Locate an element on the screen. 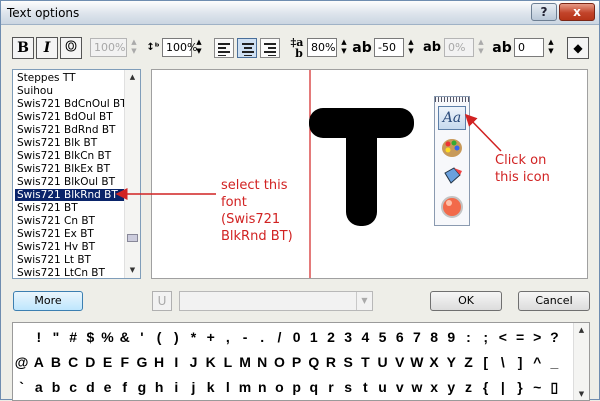 This screenshot has width=600, height=401. char-cell: I is located at coordinates (176, 362).